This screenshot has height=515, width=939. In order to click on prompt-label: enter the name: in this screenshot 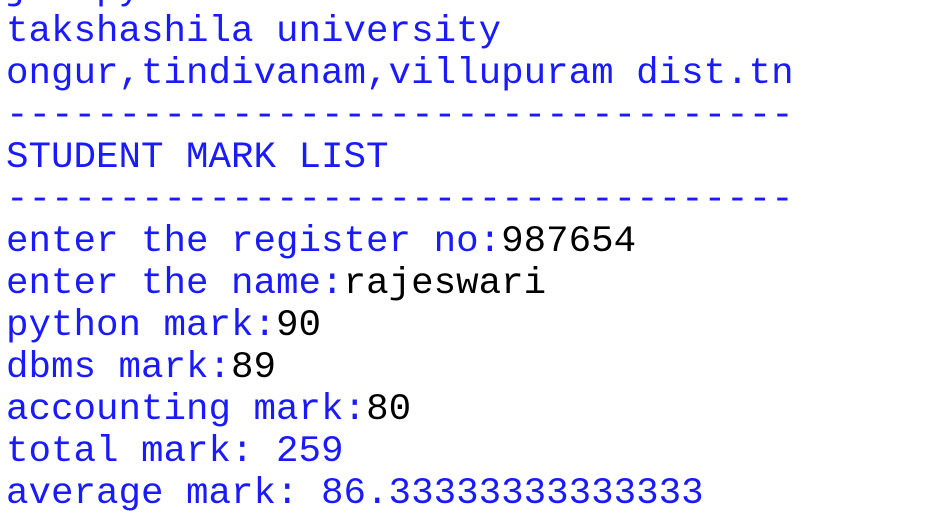, I will do `click(175, 284)`.